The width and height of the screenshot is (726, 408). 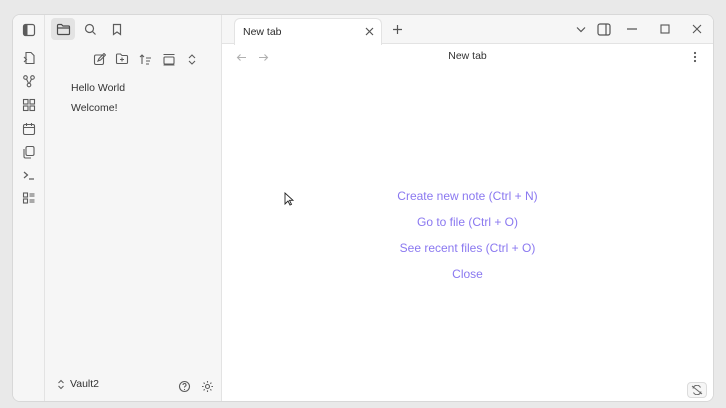 I want to click on sidebar-footer: Vault2, so click(x=133, y=386).